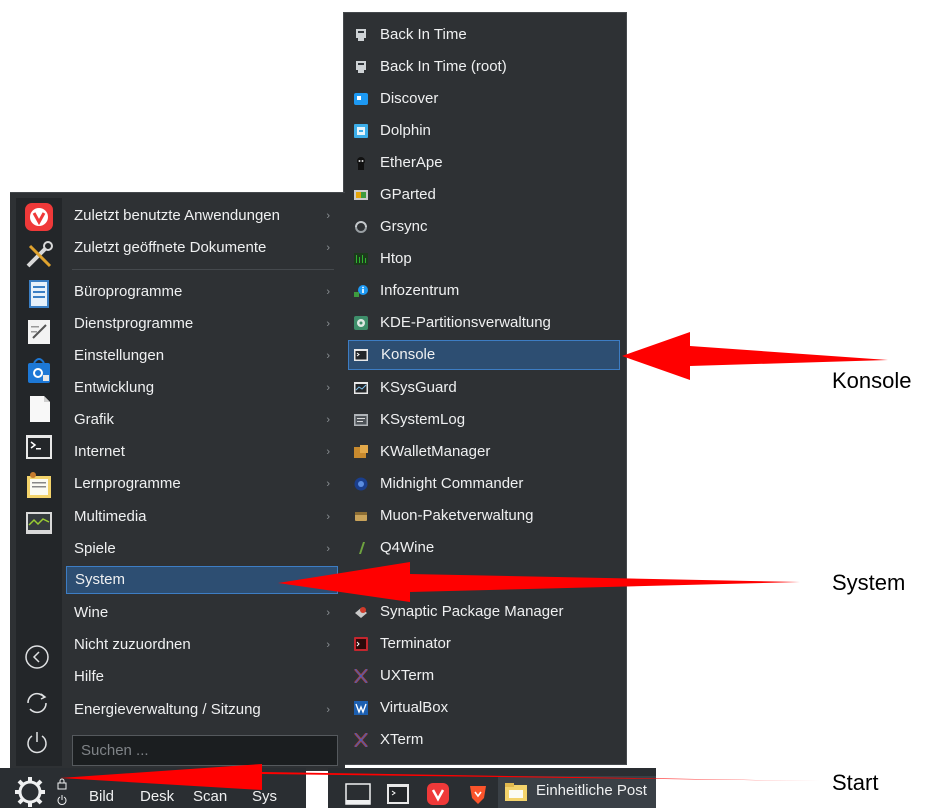  Describe the element at coordinates (539, 582) in the screenshot. I see `system-arrow` at that location.